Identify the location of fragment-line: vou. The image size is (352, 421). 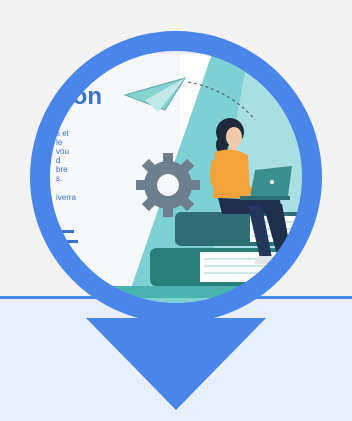
(62, 151).